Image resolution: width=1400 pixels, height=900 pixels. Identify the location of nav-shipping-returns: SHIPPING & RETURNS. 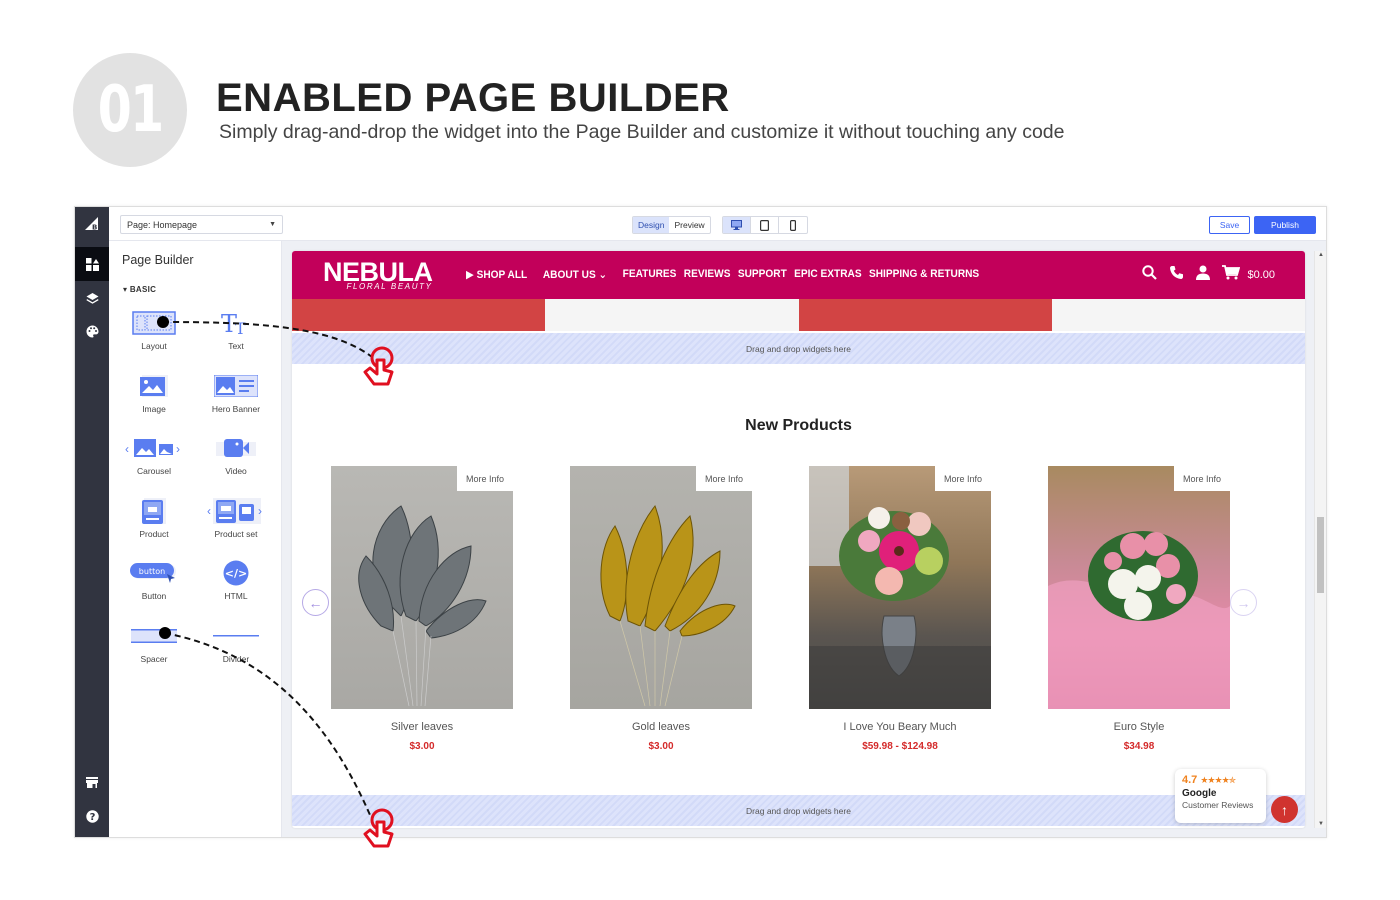
(924, 274).